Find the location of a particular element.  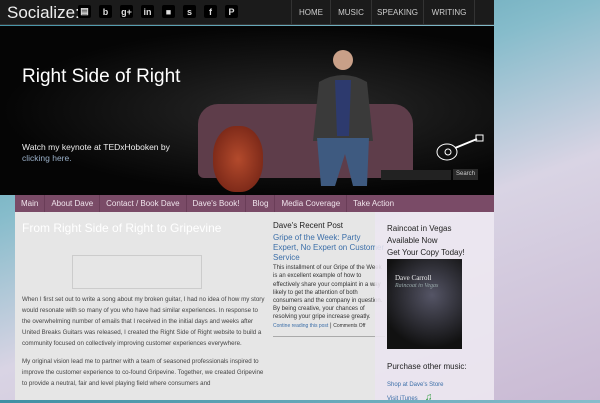

itunes-link: Visit iTunes is located at coordinates (402, 399).